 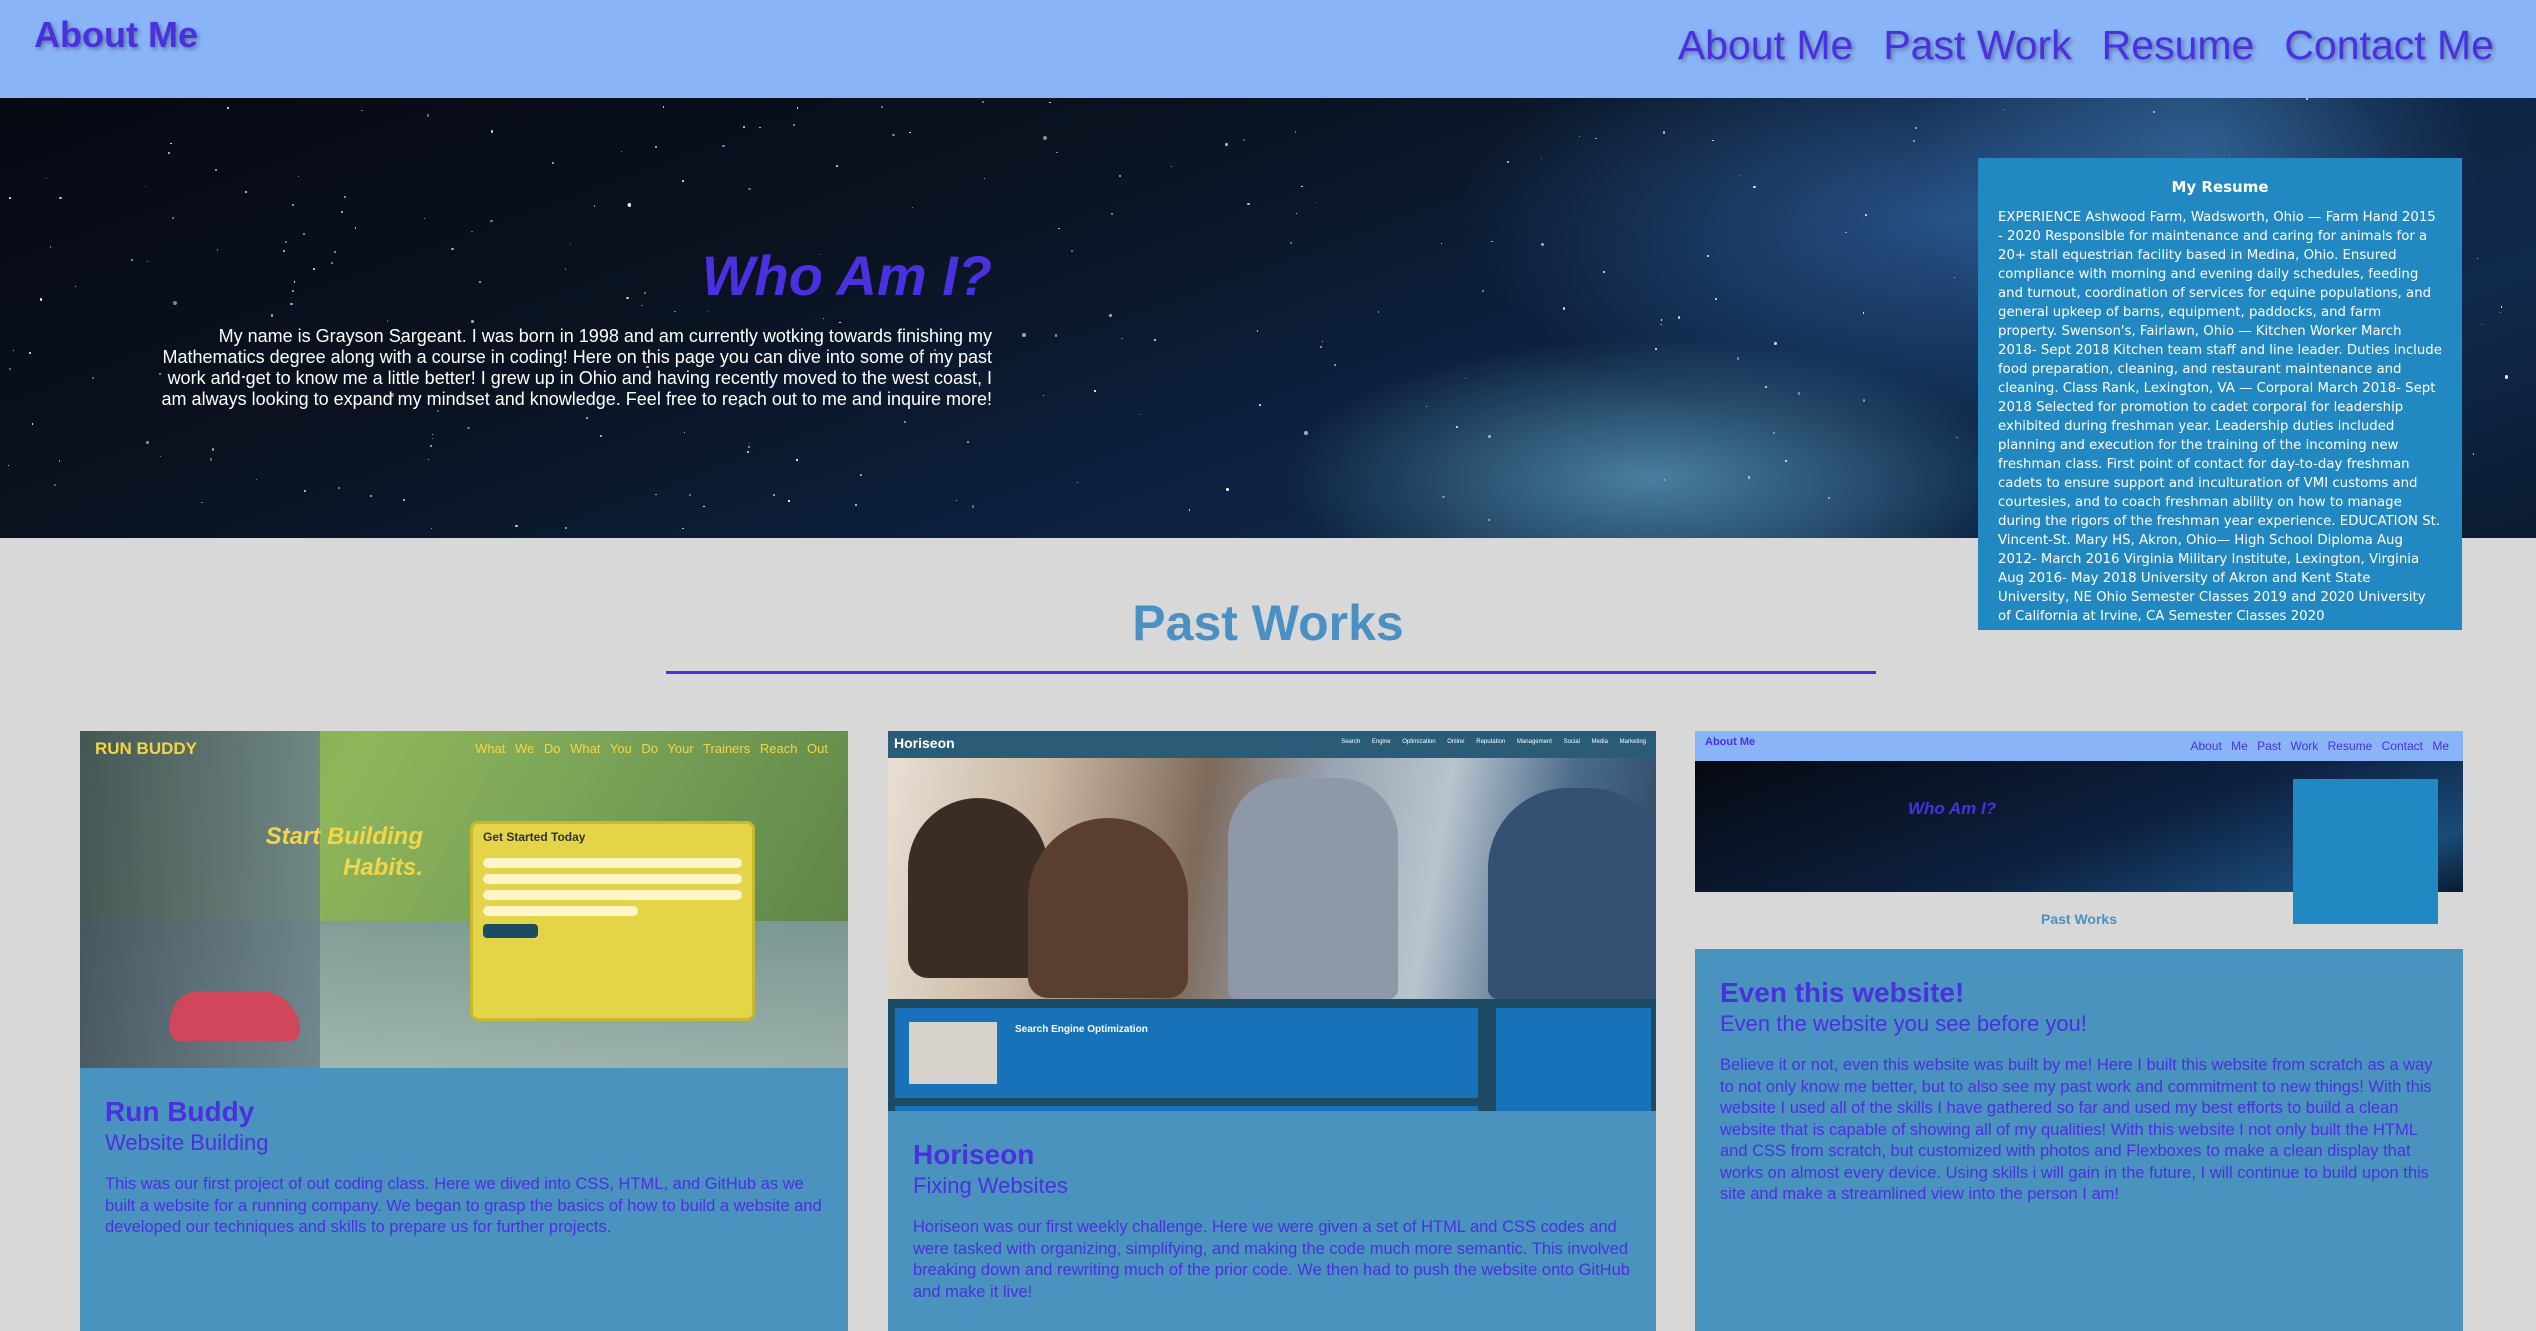 I want to click on resume-title: My Resume, so click(x=2220, y=187).